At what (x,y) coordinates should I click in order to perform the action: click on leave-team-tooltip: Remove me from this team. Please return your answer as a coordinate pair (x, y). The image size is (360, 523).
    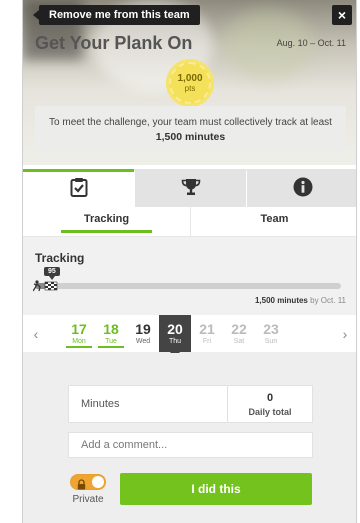
    Looking at the image, I should click on (116, 15).